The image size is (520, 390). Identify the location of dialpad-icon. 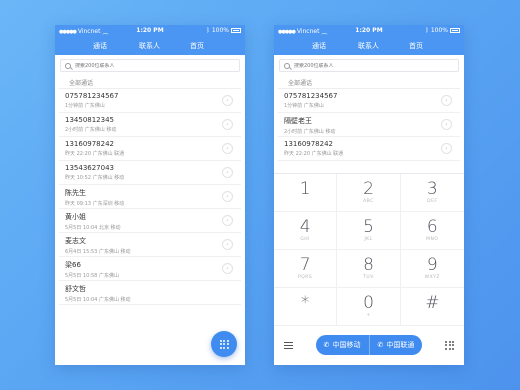
(224, 344).